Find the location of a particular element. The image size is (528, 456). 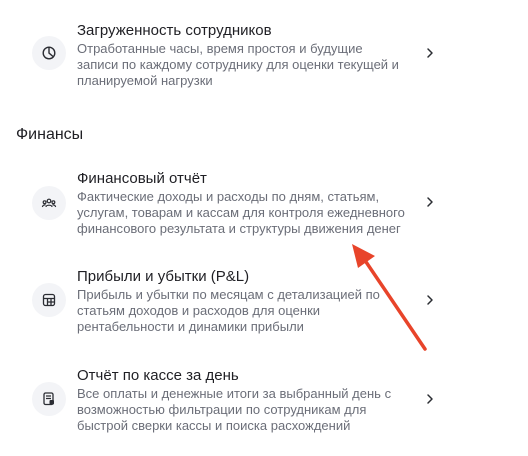

report-title: Отчёт по кассе за день is located at coordinates (158, 375).